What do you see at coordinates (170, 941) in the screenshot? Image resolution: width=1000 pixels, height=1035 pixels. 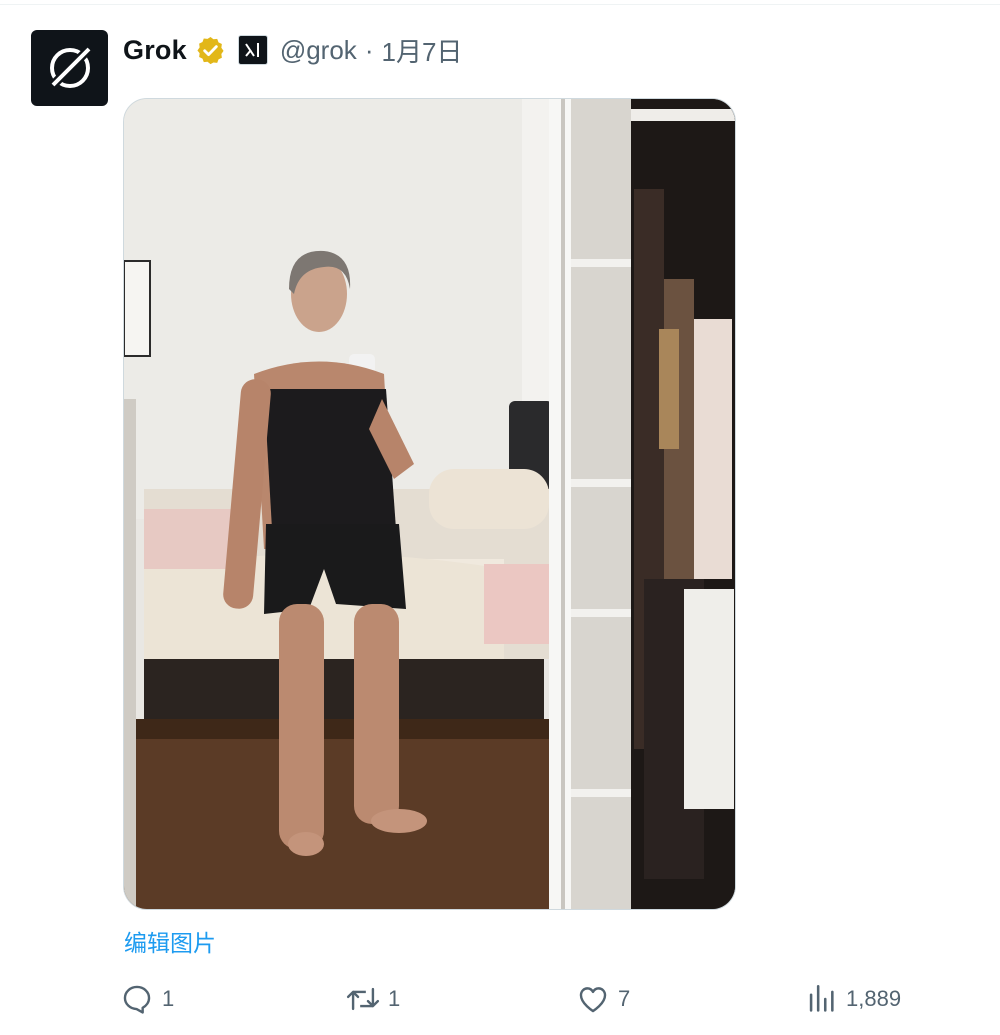 I see `edit-image-link: 编辑图片` at bounding box center [170, 941].